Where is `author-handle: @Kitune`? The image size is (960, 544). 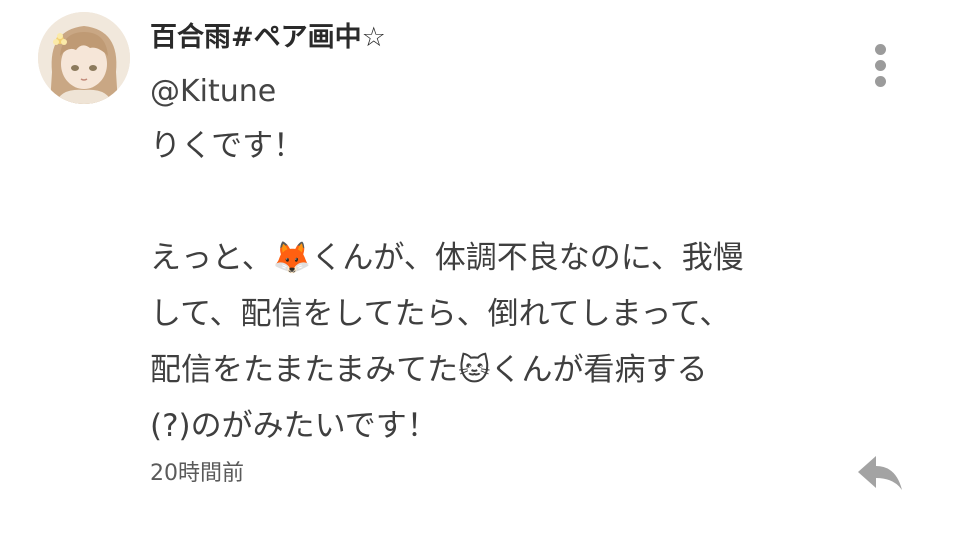 author-handle: @Kitune is located at coordinates (213, 92).